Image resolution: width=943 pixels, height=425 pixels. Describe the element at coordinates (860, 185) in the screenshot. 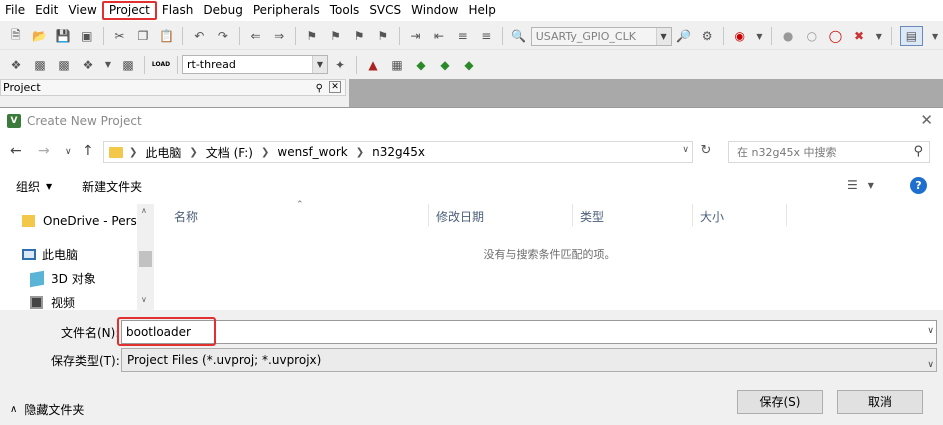

I see `view-options-button: ☰ ▼` at that location.